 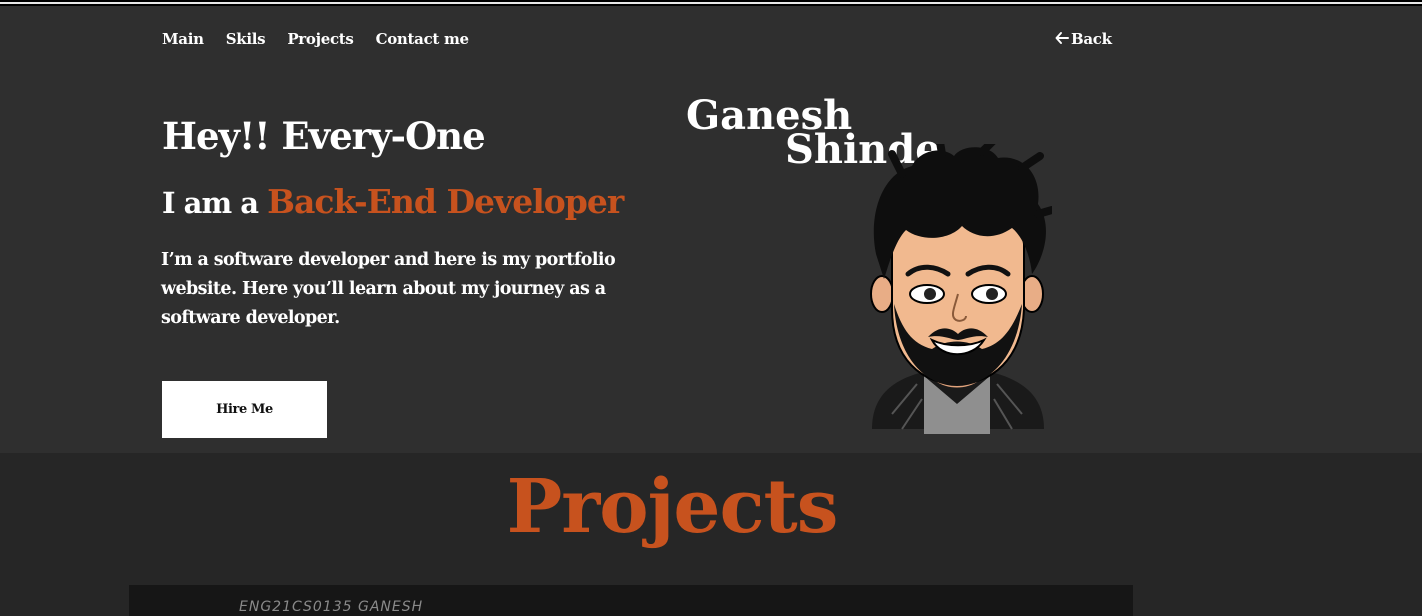 I want to click on nav-item-main: Main, so click(x=183, y=39).